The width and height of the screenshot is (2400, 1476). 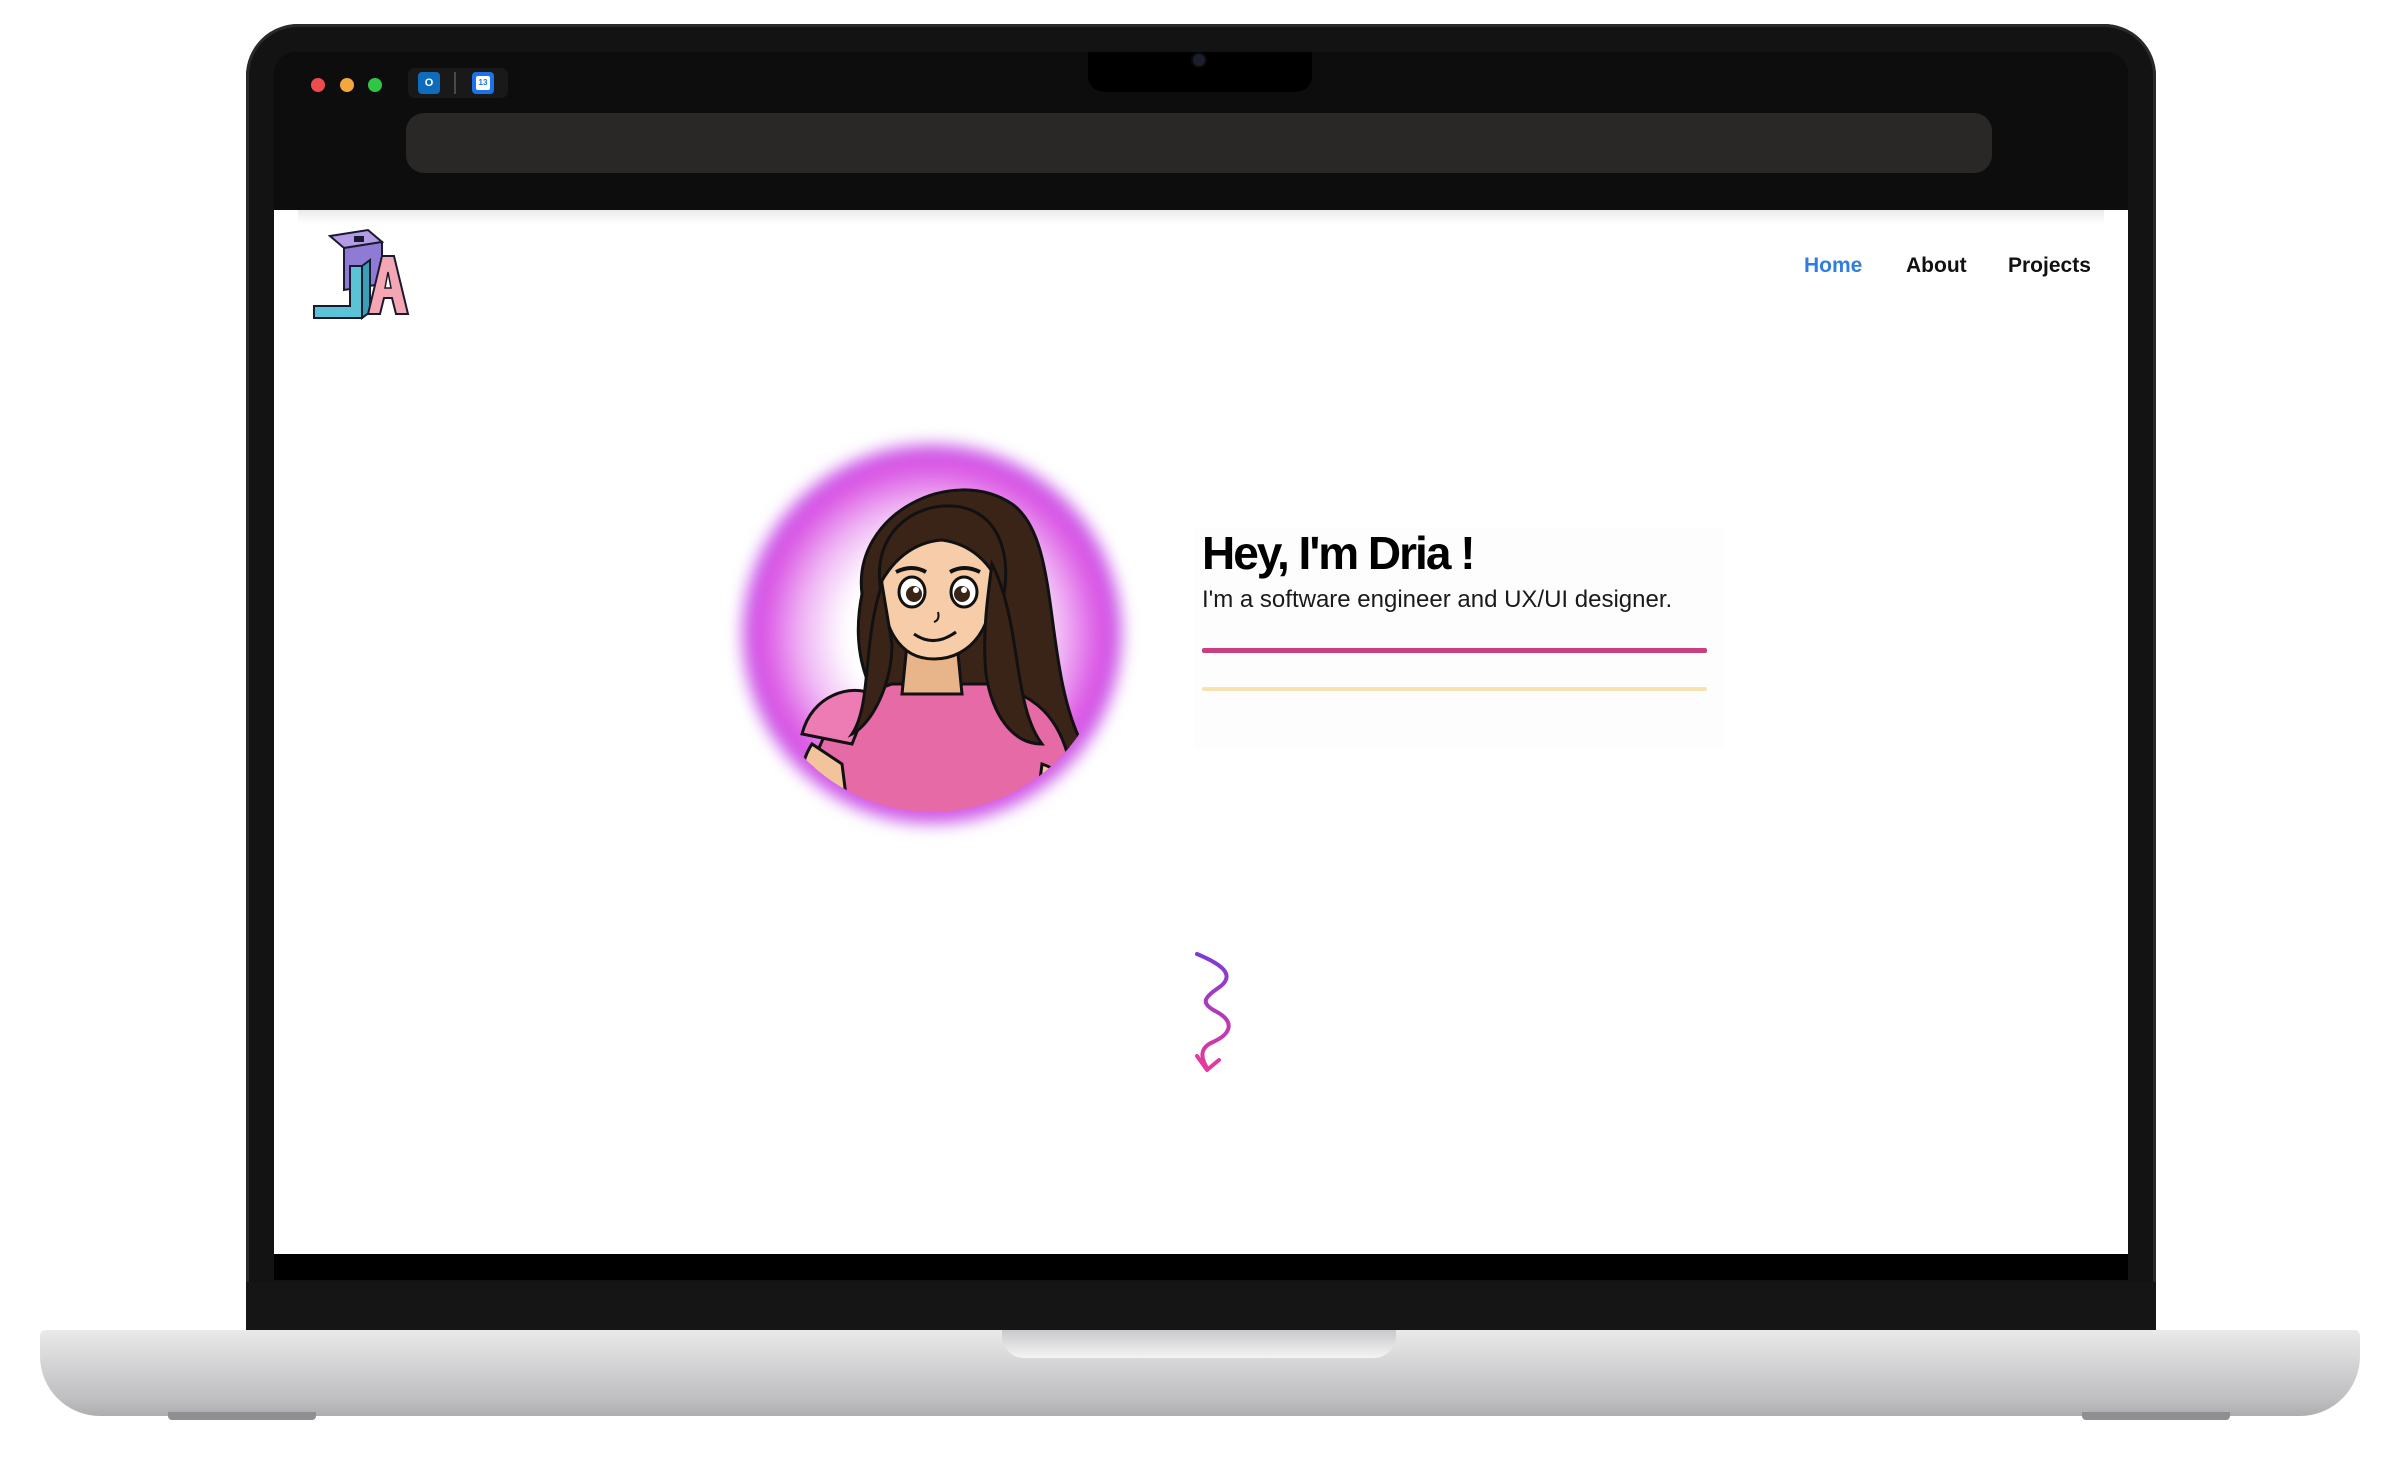 I want to click on logo-icon, so click(x=362, y=276).